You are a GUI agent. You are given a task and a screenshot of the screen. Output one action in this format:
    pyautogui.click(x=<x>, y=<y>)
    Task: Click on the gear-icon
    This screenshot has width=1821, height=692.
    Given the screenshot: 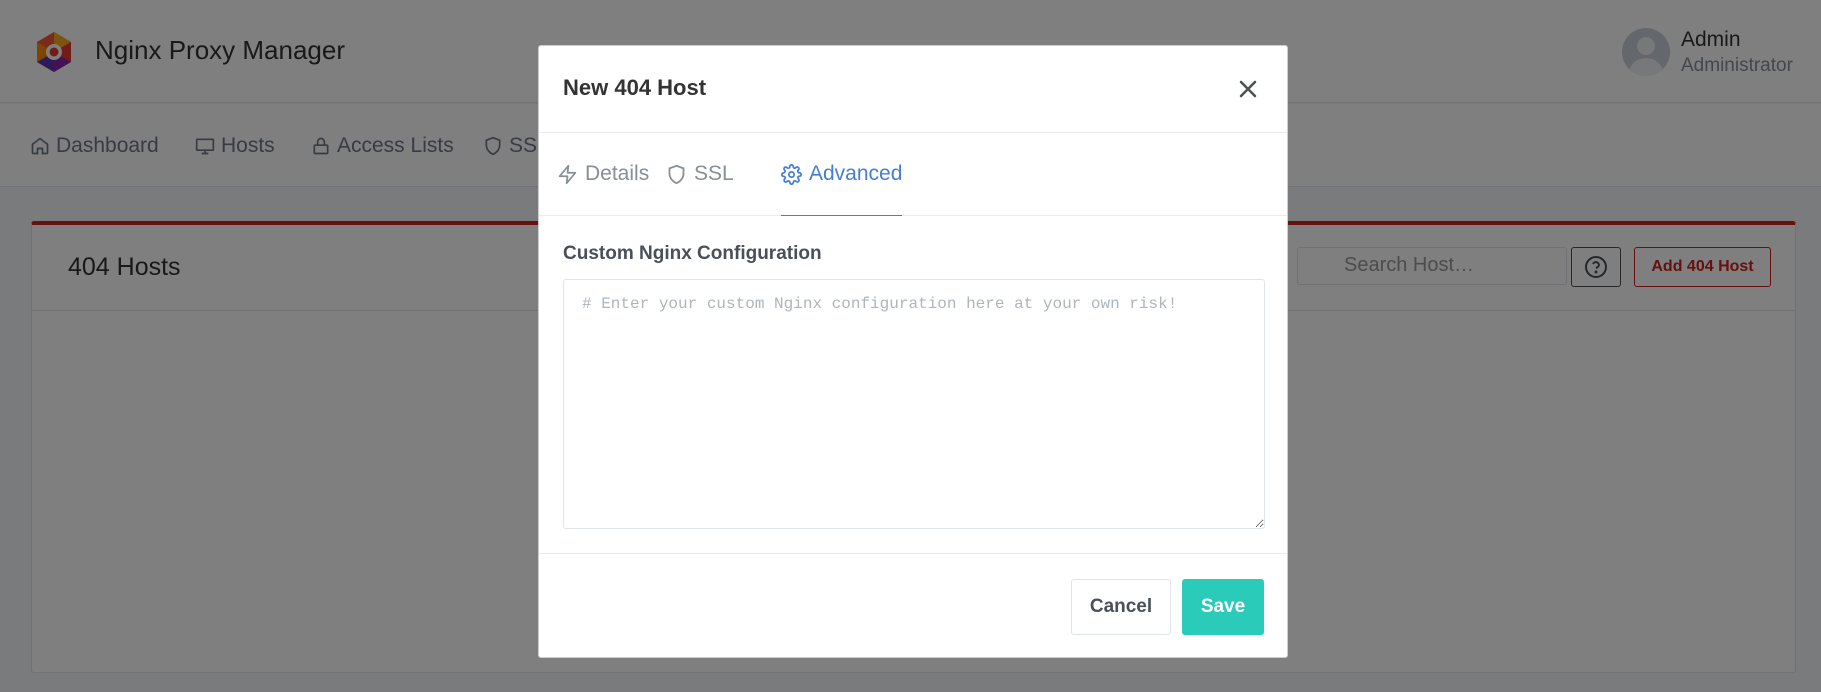 What is the action you would take?
    pyautogui.click(x=791, y=174)
    